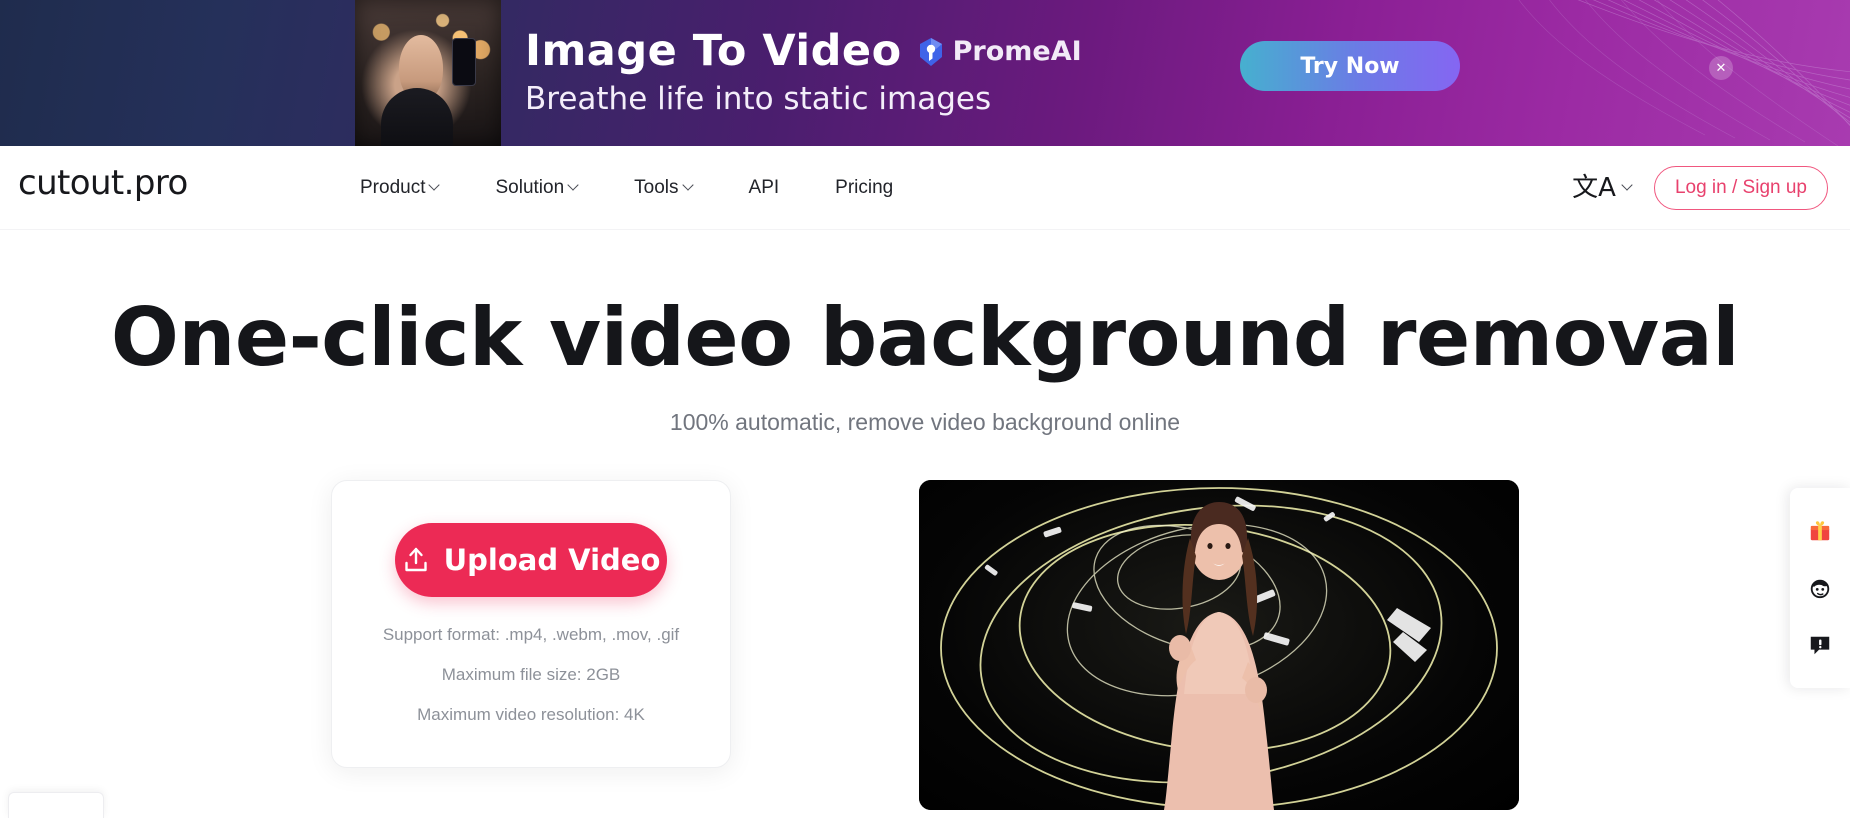  I want to click on site-logo: cutout.pro, so click(103, 183).